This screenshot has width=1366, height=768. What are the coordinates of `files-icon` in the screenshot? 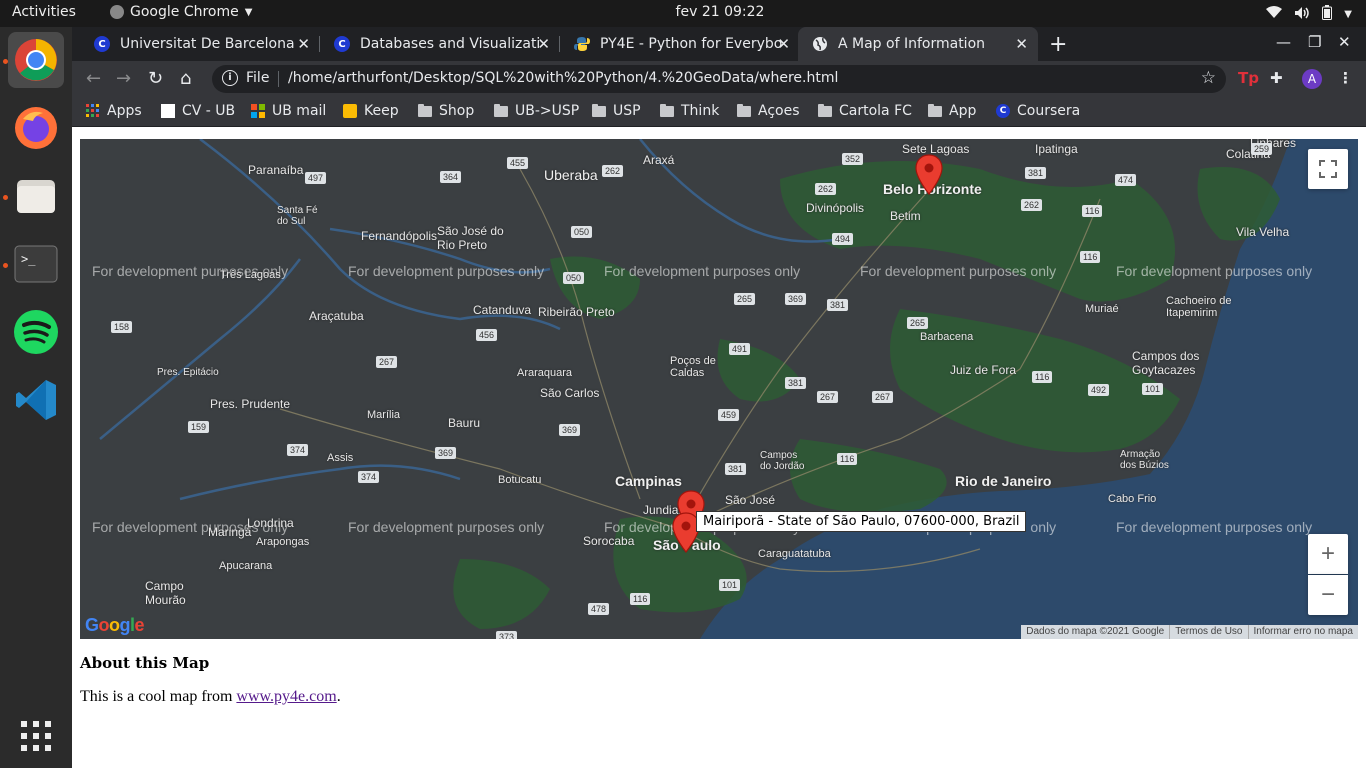 It's located at (36, 196).